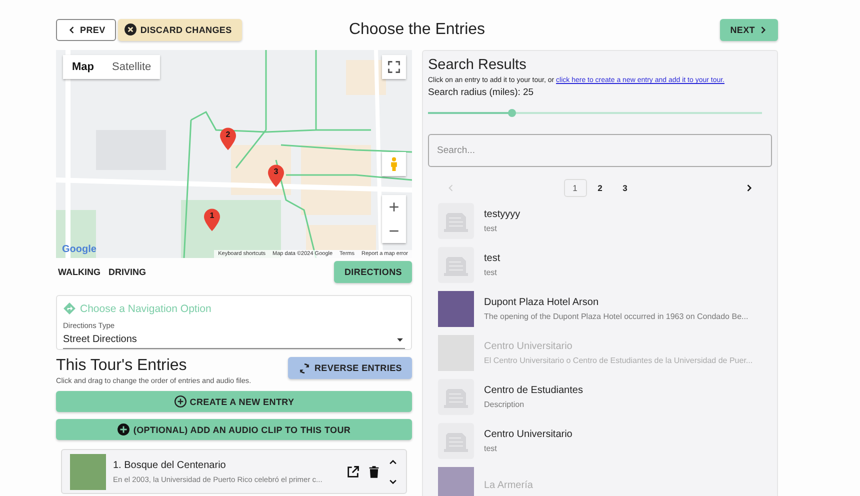  I want to click on trash-icon, so click(374, 472).